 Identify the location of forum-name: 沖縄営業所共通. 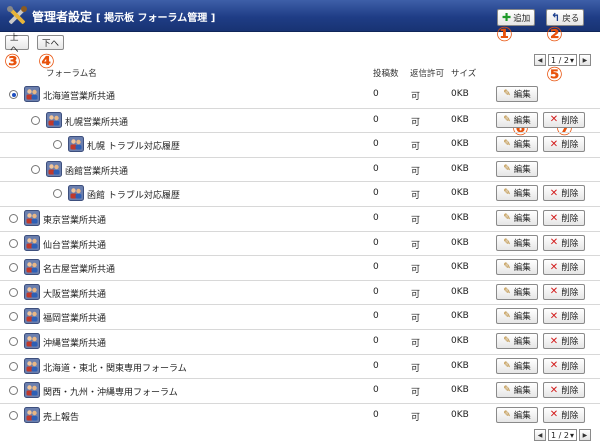
(75, 344).